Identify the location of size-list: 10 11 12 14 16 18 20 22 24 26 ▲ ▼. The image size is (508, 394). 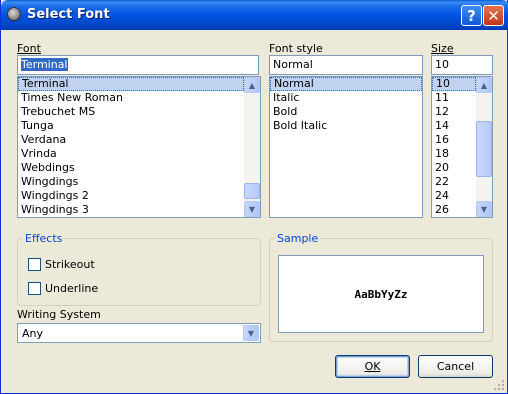
(462, 147).